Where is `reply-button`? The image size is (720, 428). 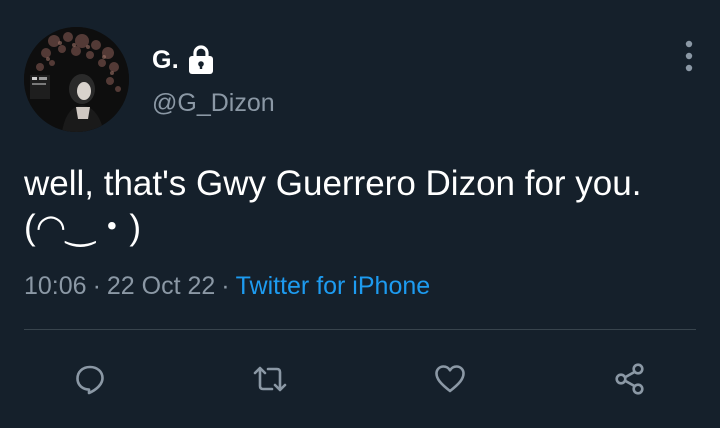
reply-button is located at coordinates (90, 379).